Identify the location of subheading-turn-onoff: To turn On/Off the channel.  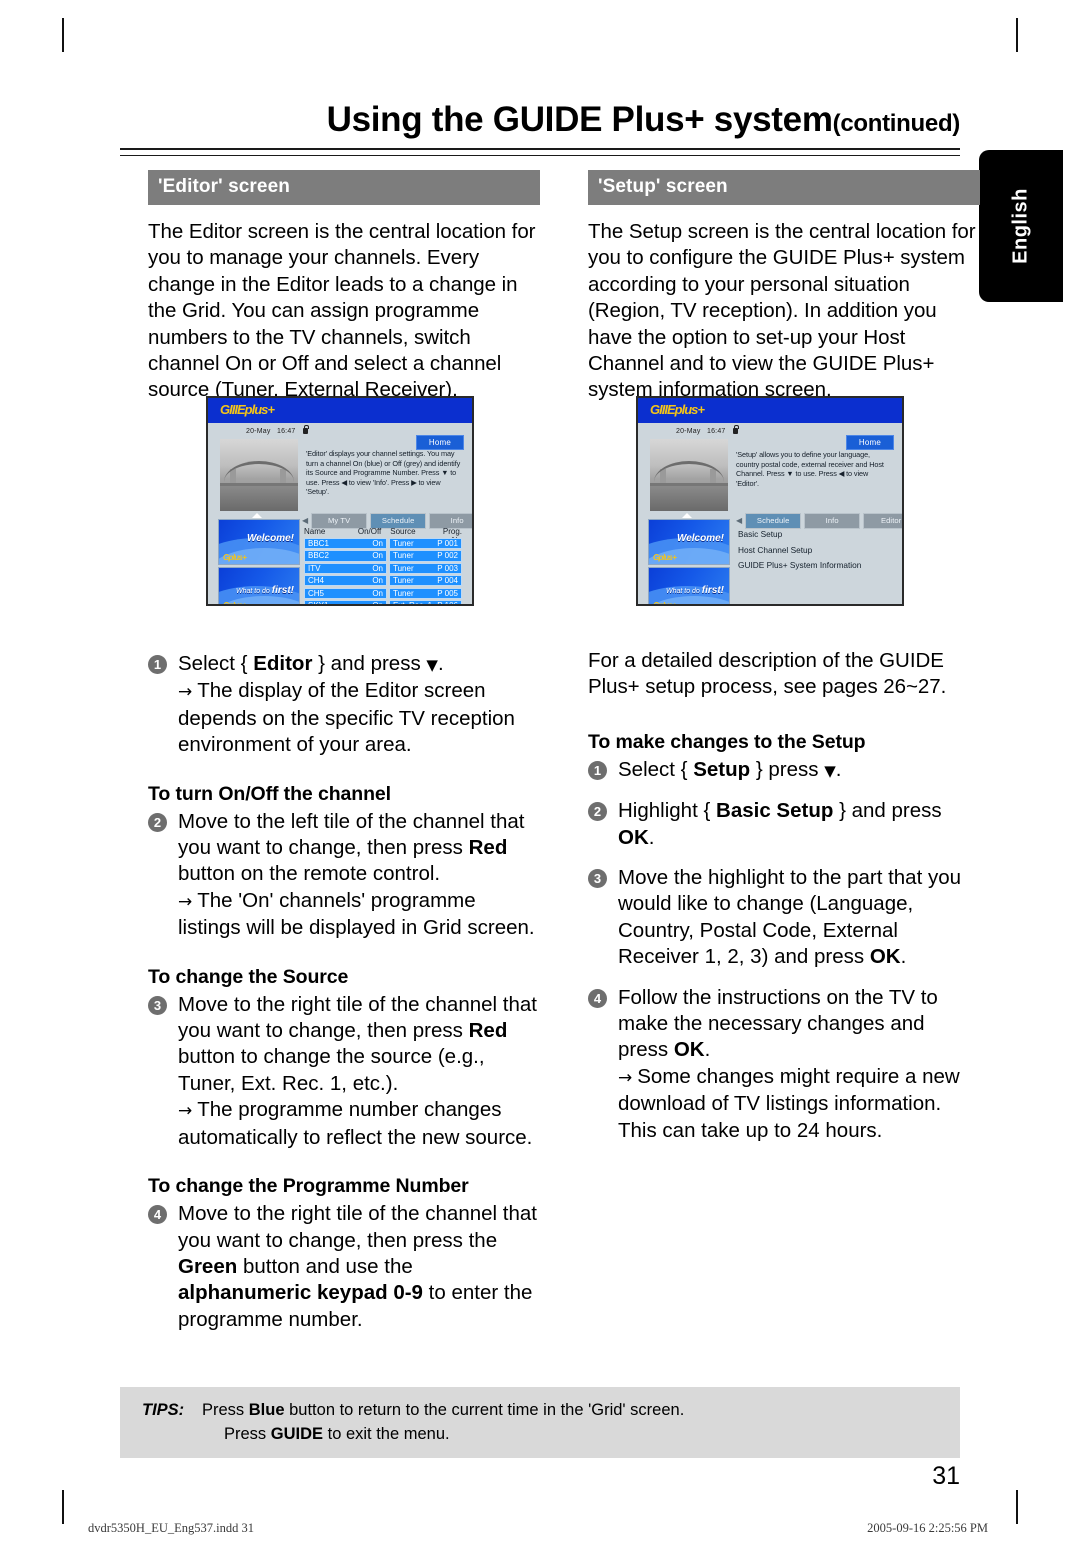
(269, 793).